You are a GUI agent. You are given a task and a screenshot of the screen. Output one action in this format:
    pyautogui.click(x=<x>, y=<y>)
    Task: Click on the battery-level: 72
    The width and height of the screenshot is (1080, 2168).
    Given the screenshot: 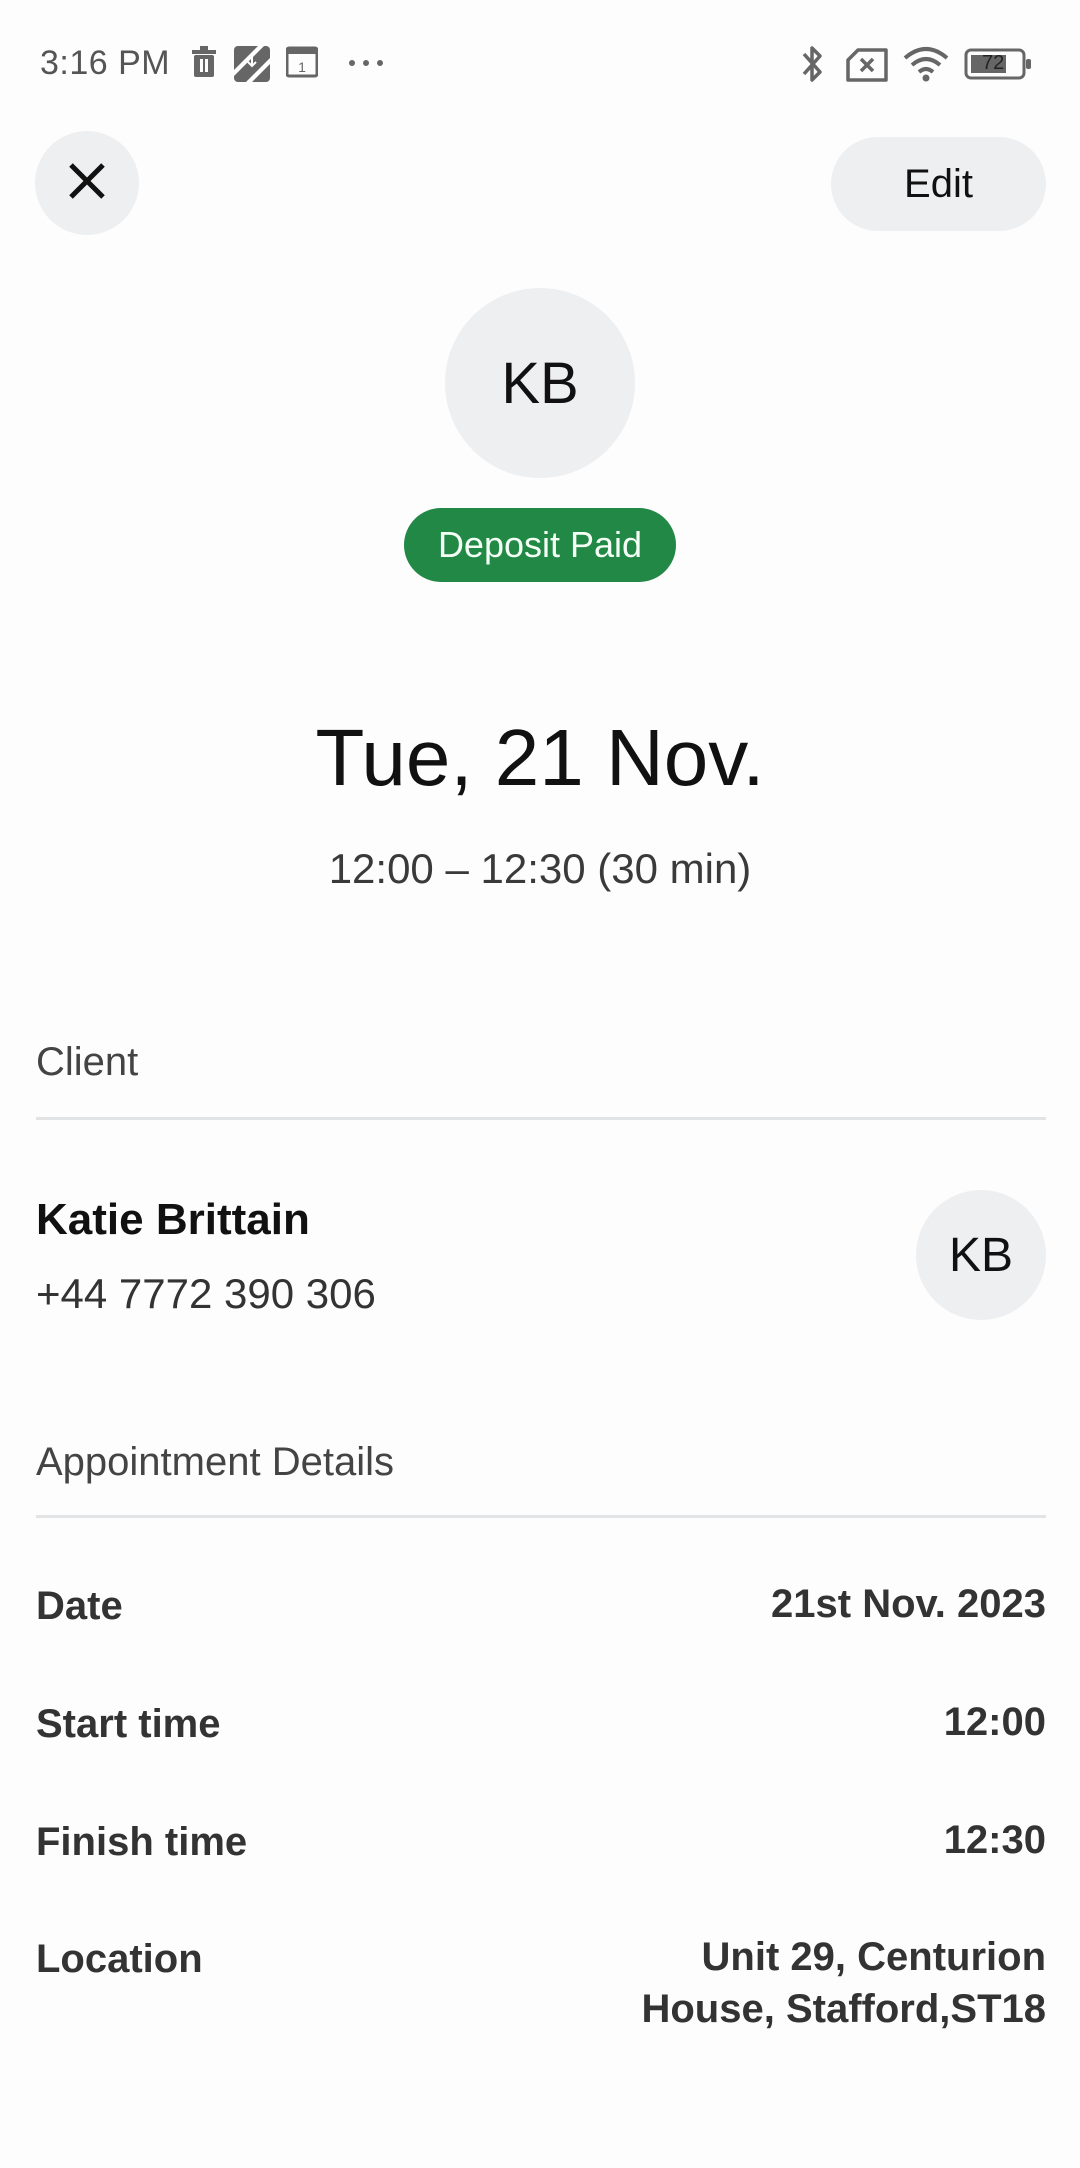 What is the action you would take?
    pyautogui.click(x=993, y=63)
    